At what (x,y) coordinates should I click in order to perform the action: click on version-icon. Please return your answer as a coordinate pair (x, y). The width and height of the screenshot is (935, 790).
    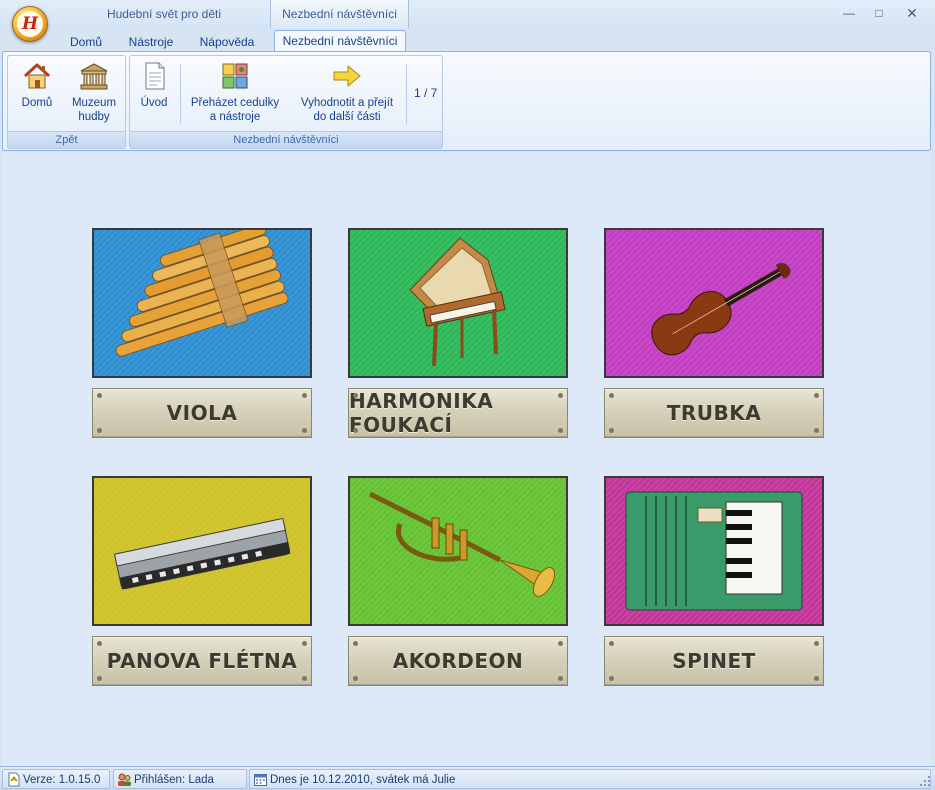
    Looking at the image, I should click on (14, 779).